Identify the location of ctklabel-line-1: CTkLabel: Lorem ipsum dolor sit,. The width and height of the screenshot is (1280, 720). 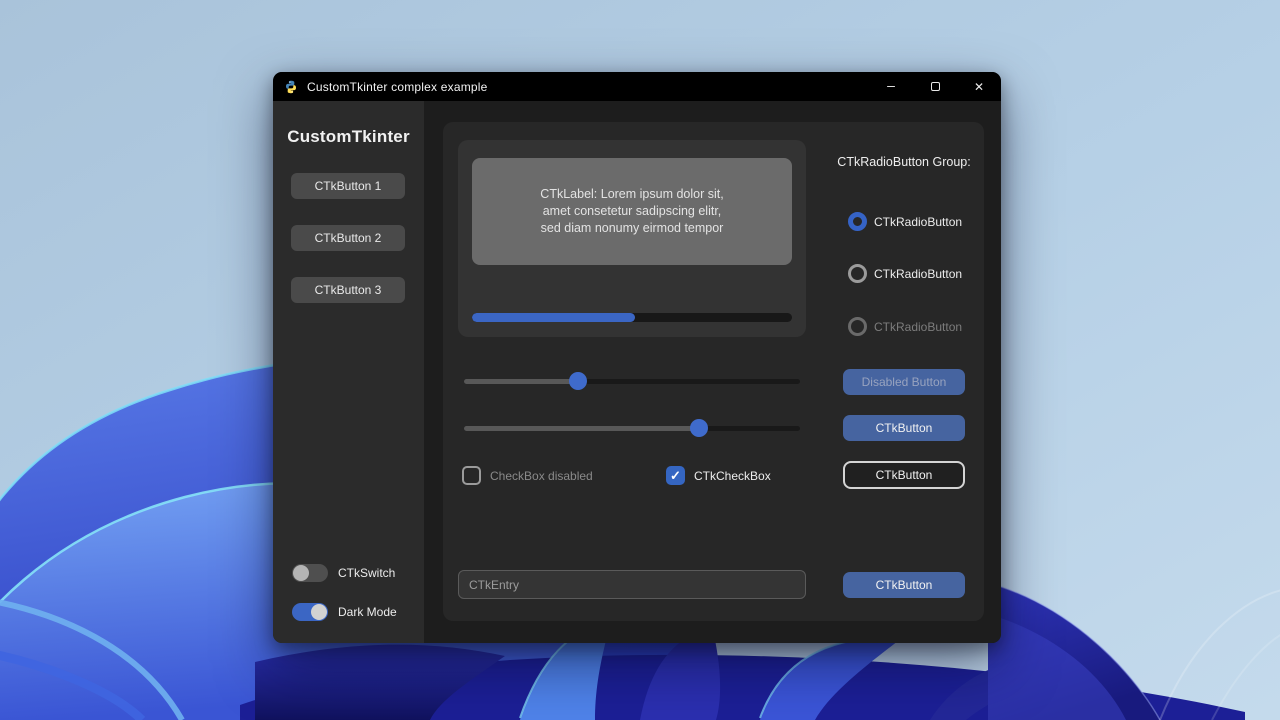
(632, 194).